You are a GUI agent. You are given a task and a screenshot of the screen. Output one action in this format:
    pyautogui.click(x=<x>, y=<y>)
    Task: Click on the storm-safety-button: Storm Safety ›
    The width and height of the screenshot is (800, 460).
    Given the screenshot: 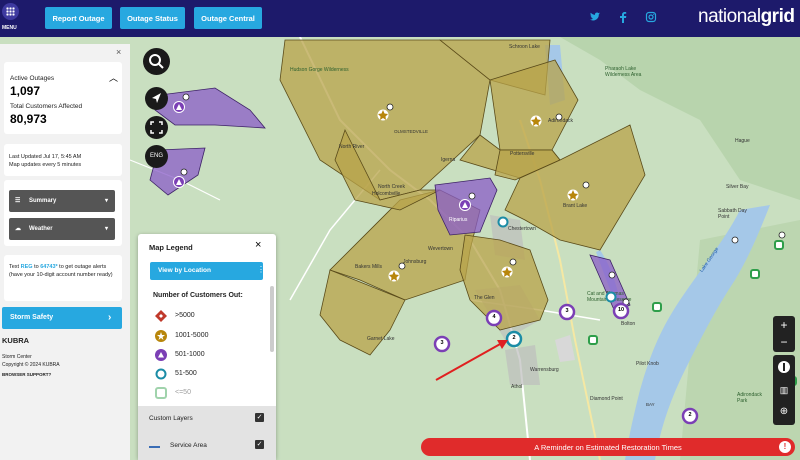 What is the action you would take?
    pyautogui.click(x=62, y=318)
    